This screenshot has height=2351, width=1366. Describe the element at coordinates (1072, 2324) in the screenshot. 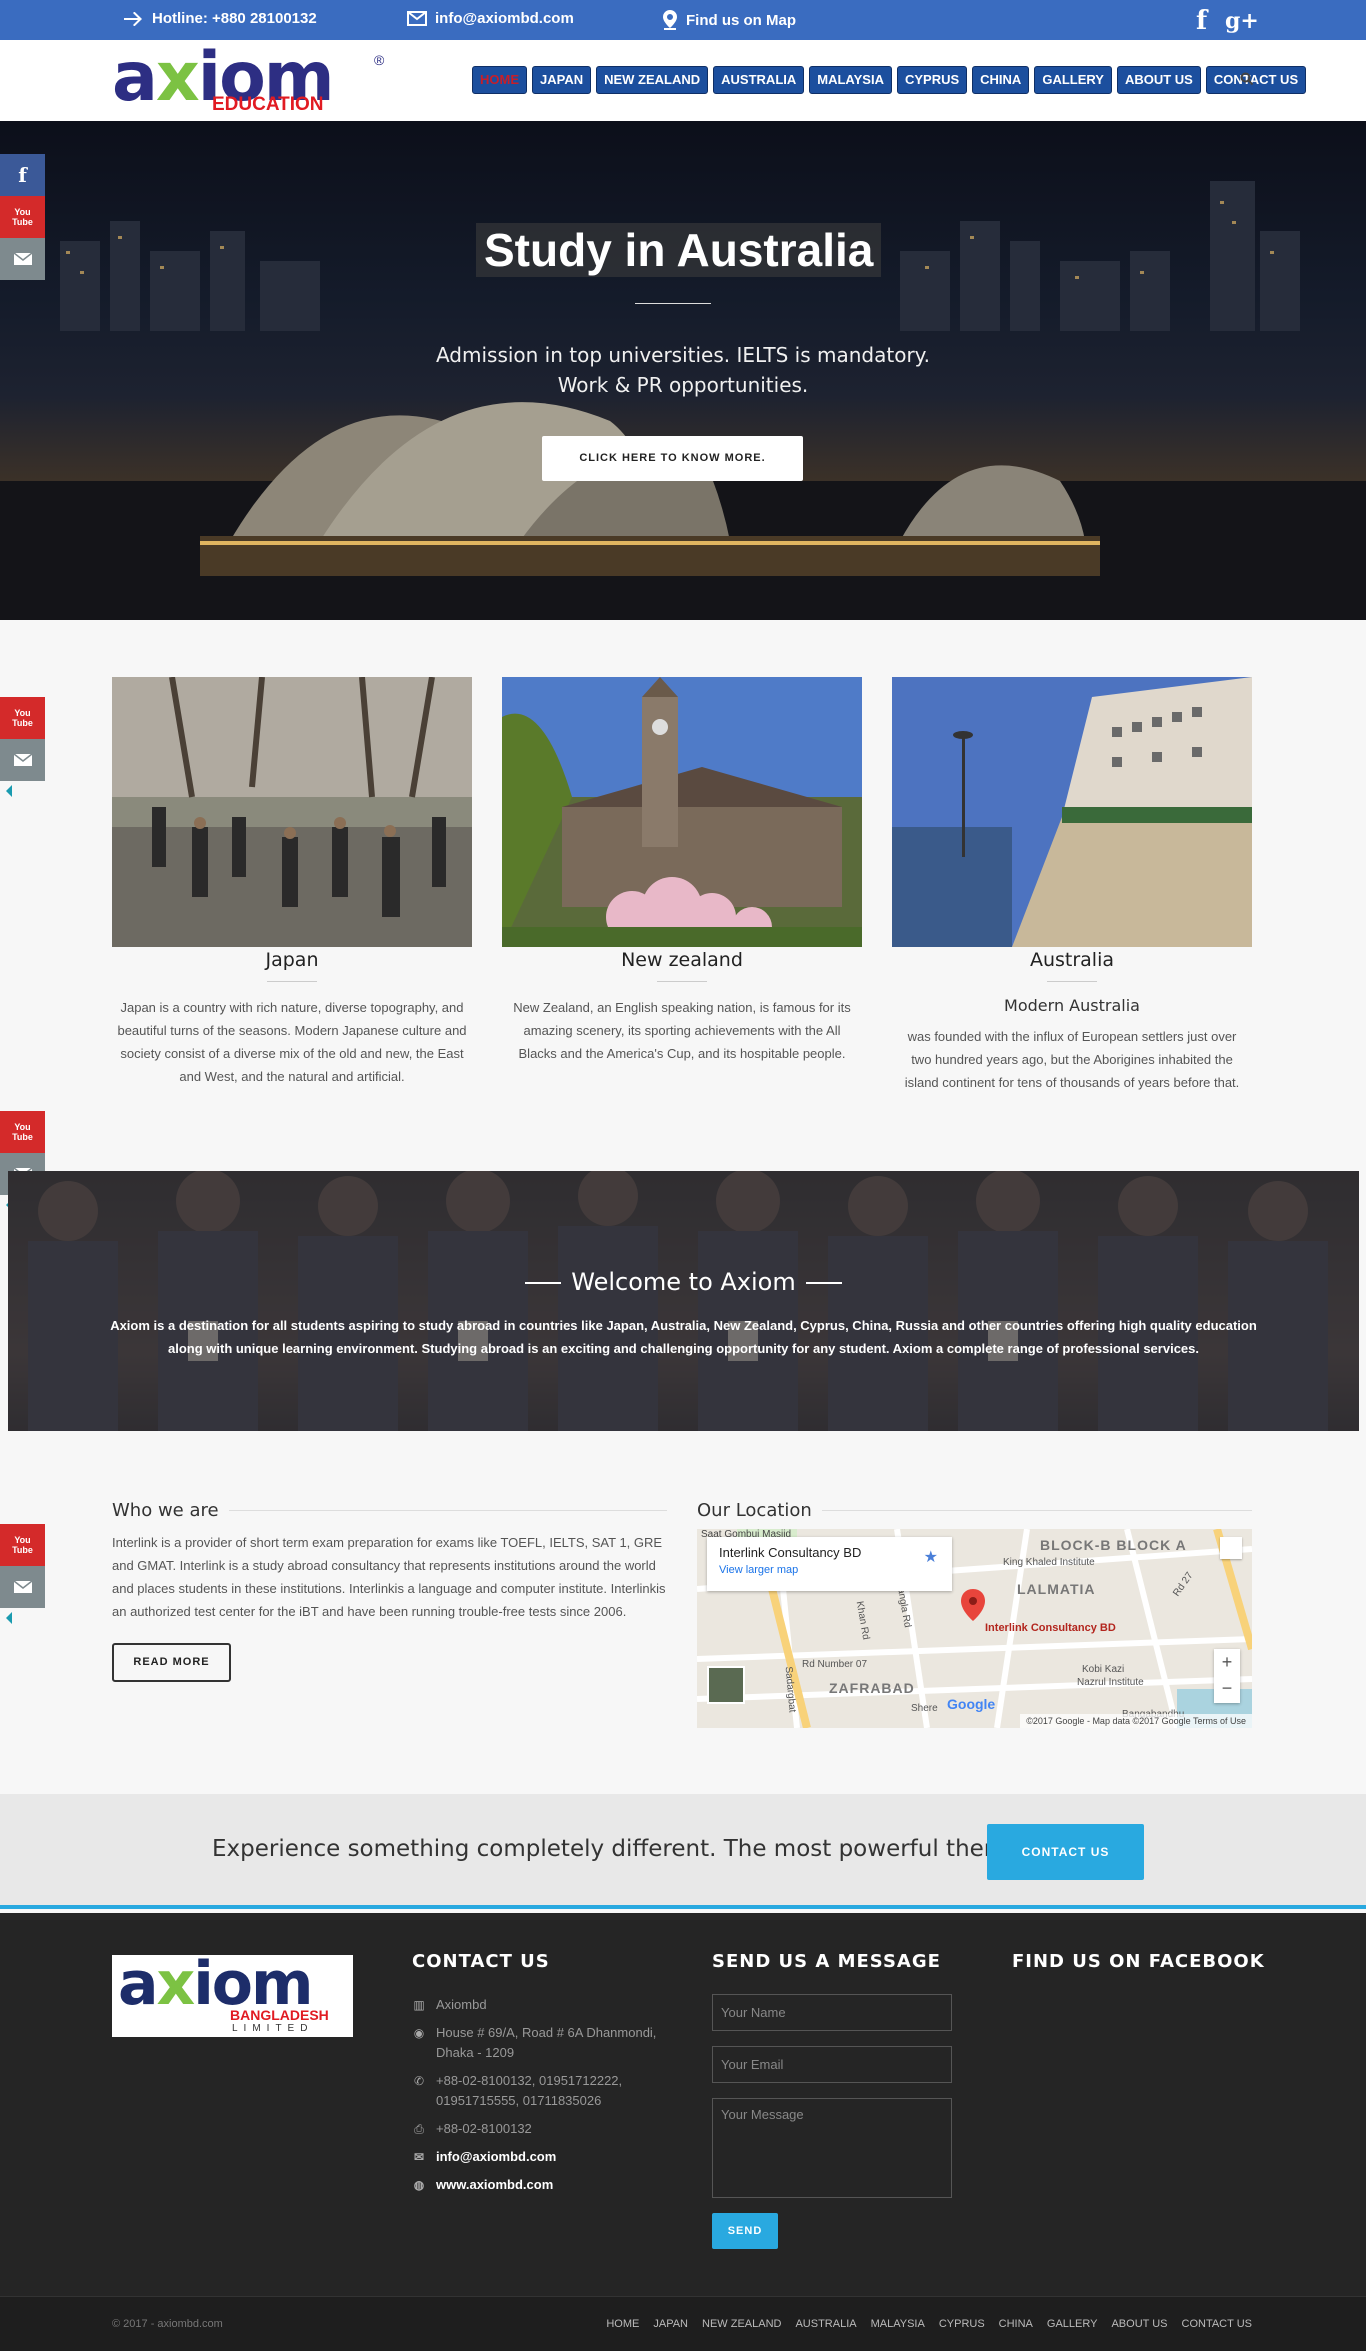

I see `footer-nav-gallery: GALLERY` at that location.